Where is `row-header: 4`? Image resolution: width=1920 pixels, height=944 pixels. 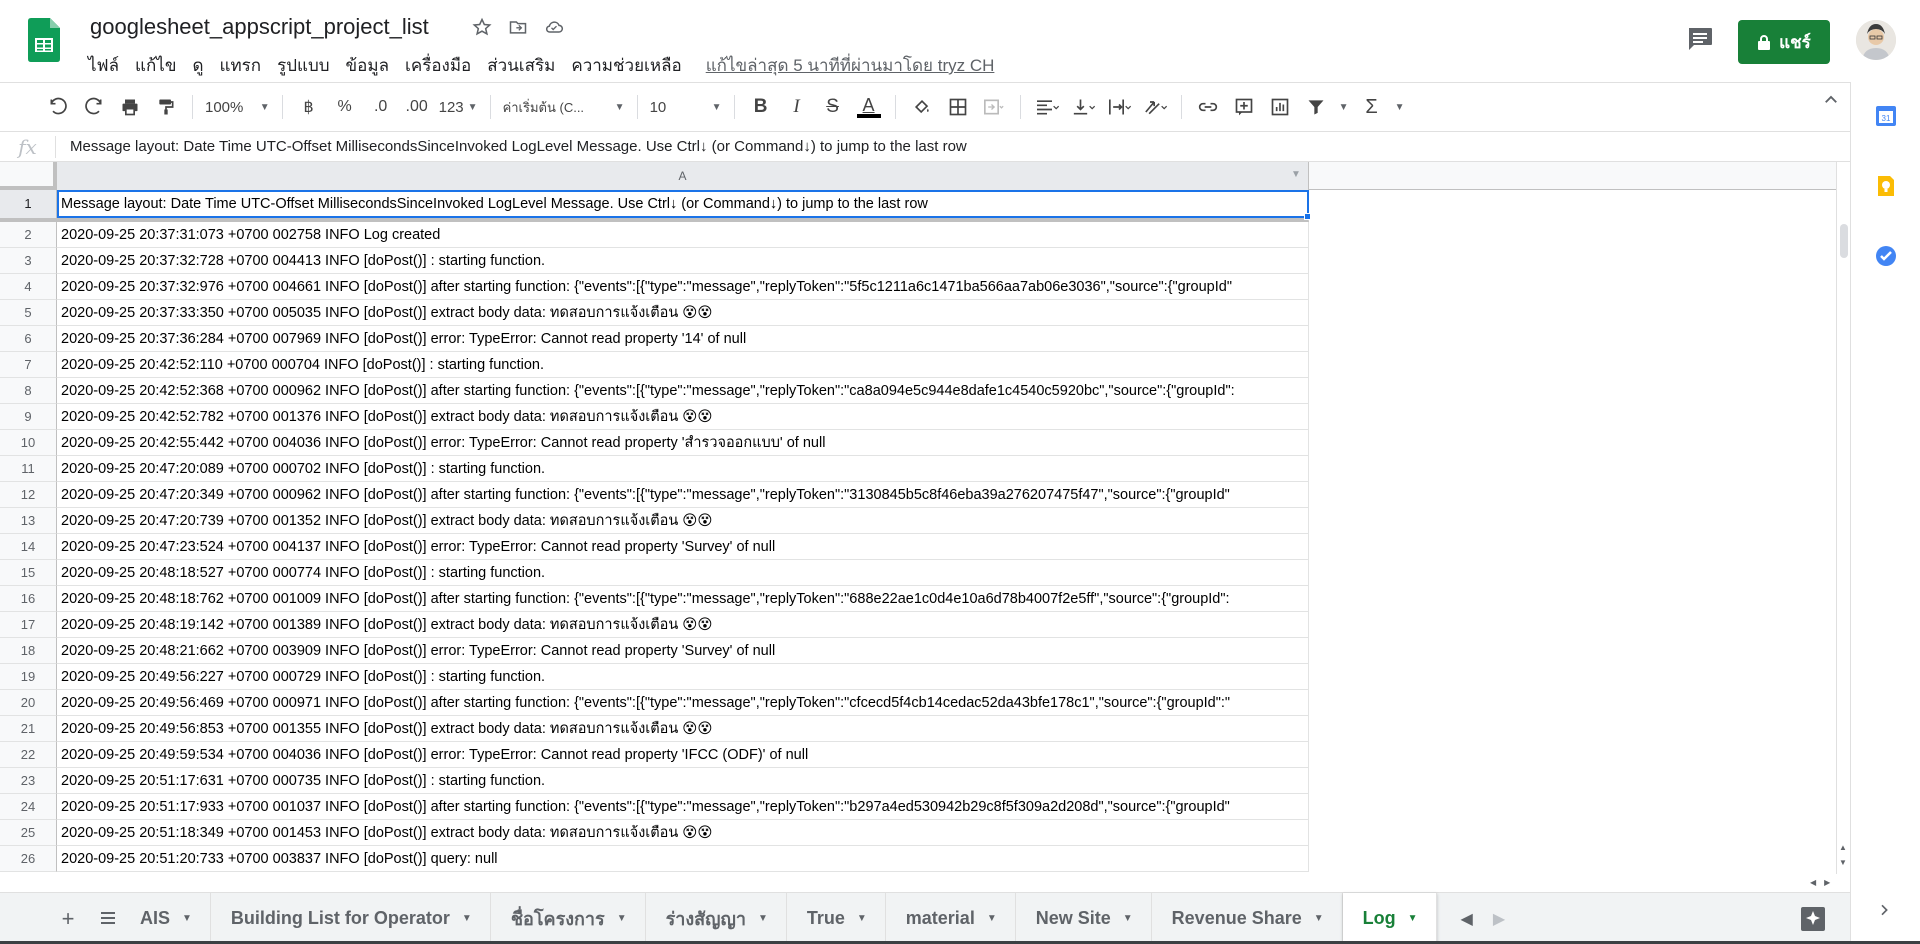
row-header: 4 is located at coordinates (28, 287).